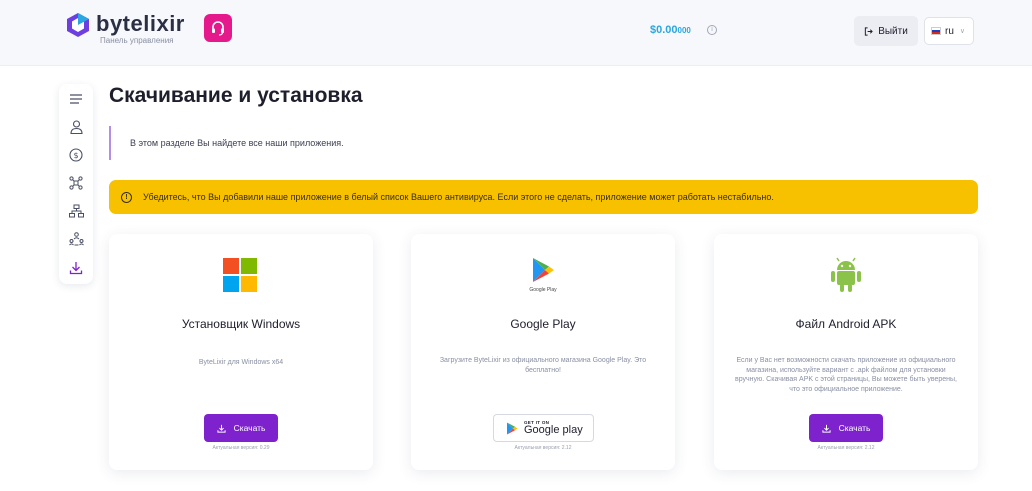 This screenshot has width=1032, height=491. Describe the element at coordinates (553, 430) in the screenshot. I see `badge-big-text: Google play` at that location.